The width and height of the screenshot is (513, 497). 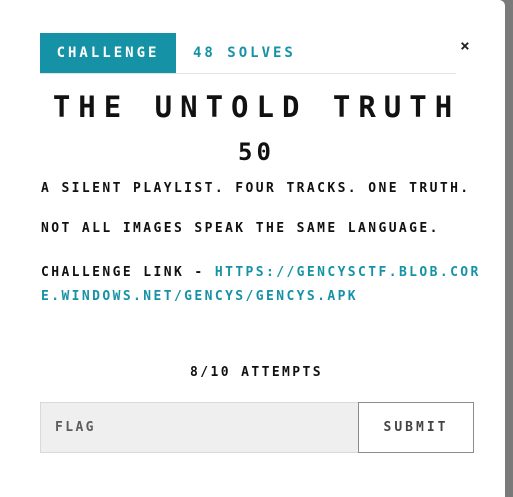 What do you see at coordinates (256, 152) in the screenshot?
I see `challenge-points: 50` at bounding box center [256, 152].